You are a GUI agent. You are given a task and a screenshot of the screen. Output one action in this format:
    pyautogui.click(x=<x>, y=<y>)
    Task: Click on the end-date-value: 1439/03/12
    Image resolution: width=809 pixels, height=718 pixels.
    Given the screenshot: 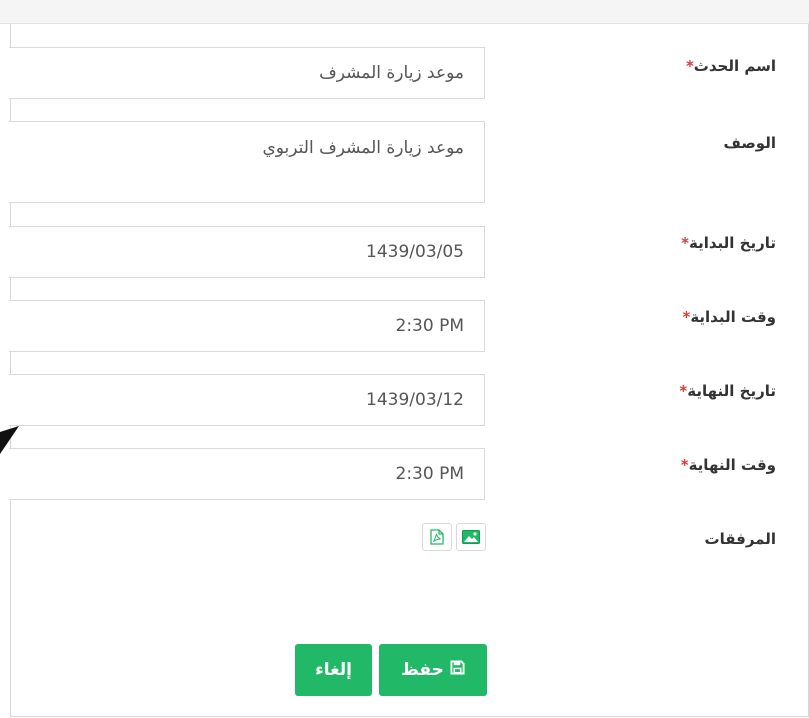 What is the action you would take?
    pyautogui.click(x=415, y=400)
    